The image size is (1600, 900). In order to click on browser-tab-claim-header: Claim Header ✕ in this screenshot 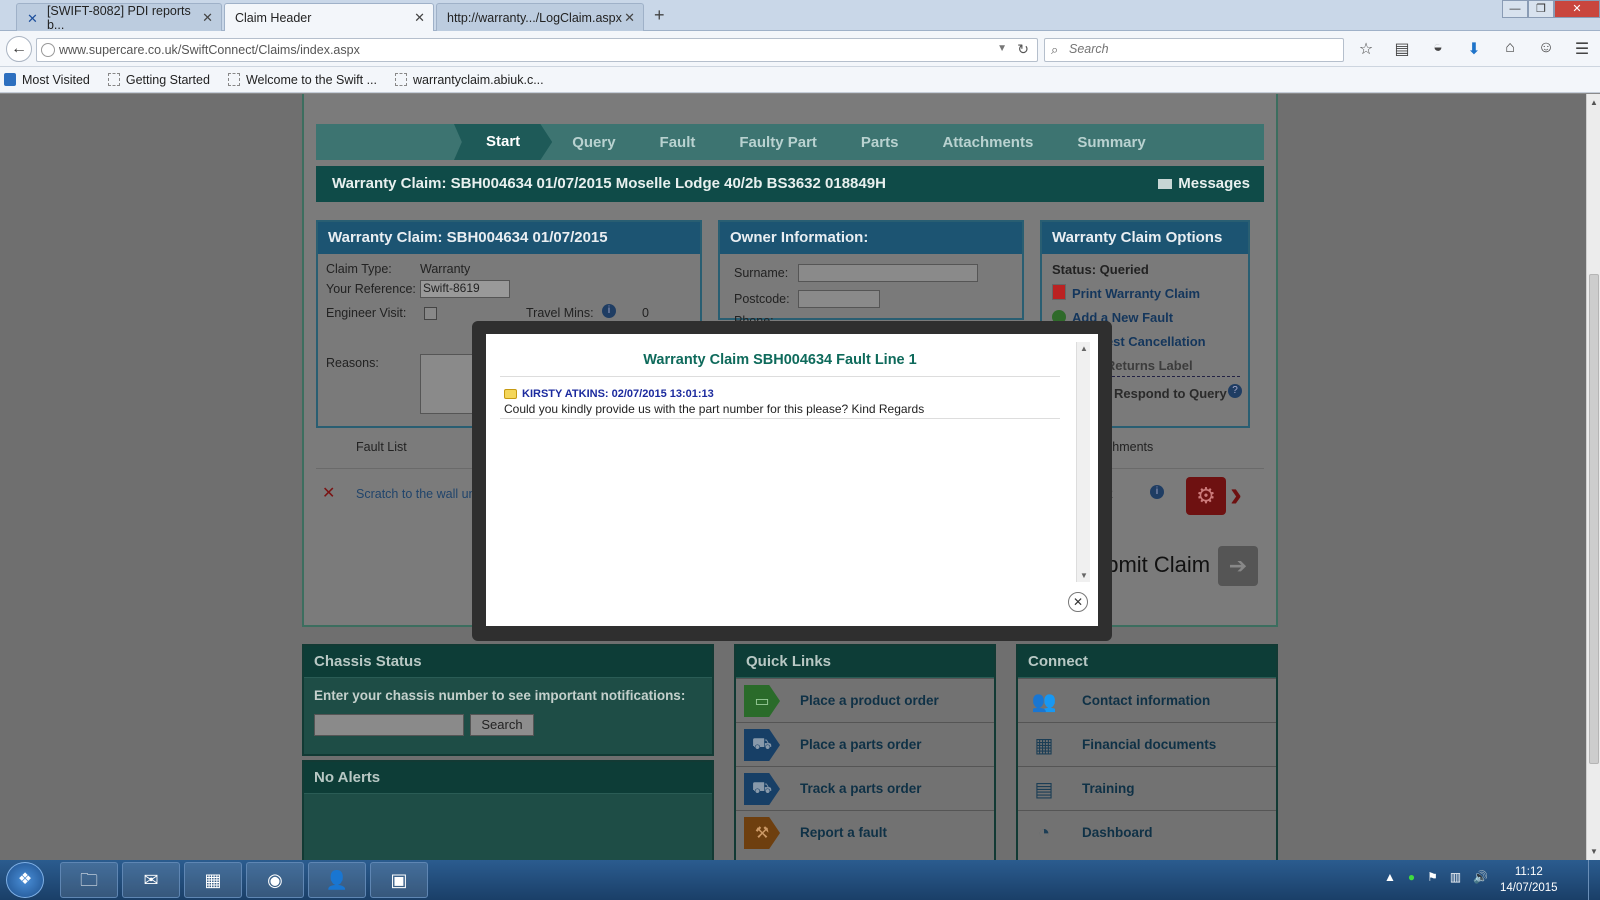, I will do `click(329, 17)`.